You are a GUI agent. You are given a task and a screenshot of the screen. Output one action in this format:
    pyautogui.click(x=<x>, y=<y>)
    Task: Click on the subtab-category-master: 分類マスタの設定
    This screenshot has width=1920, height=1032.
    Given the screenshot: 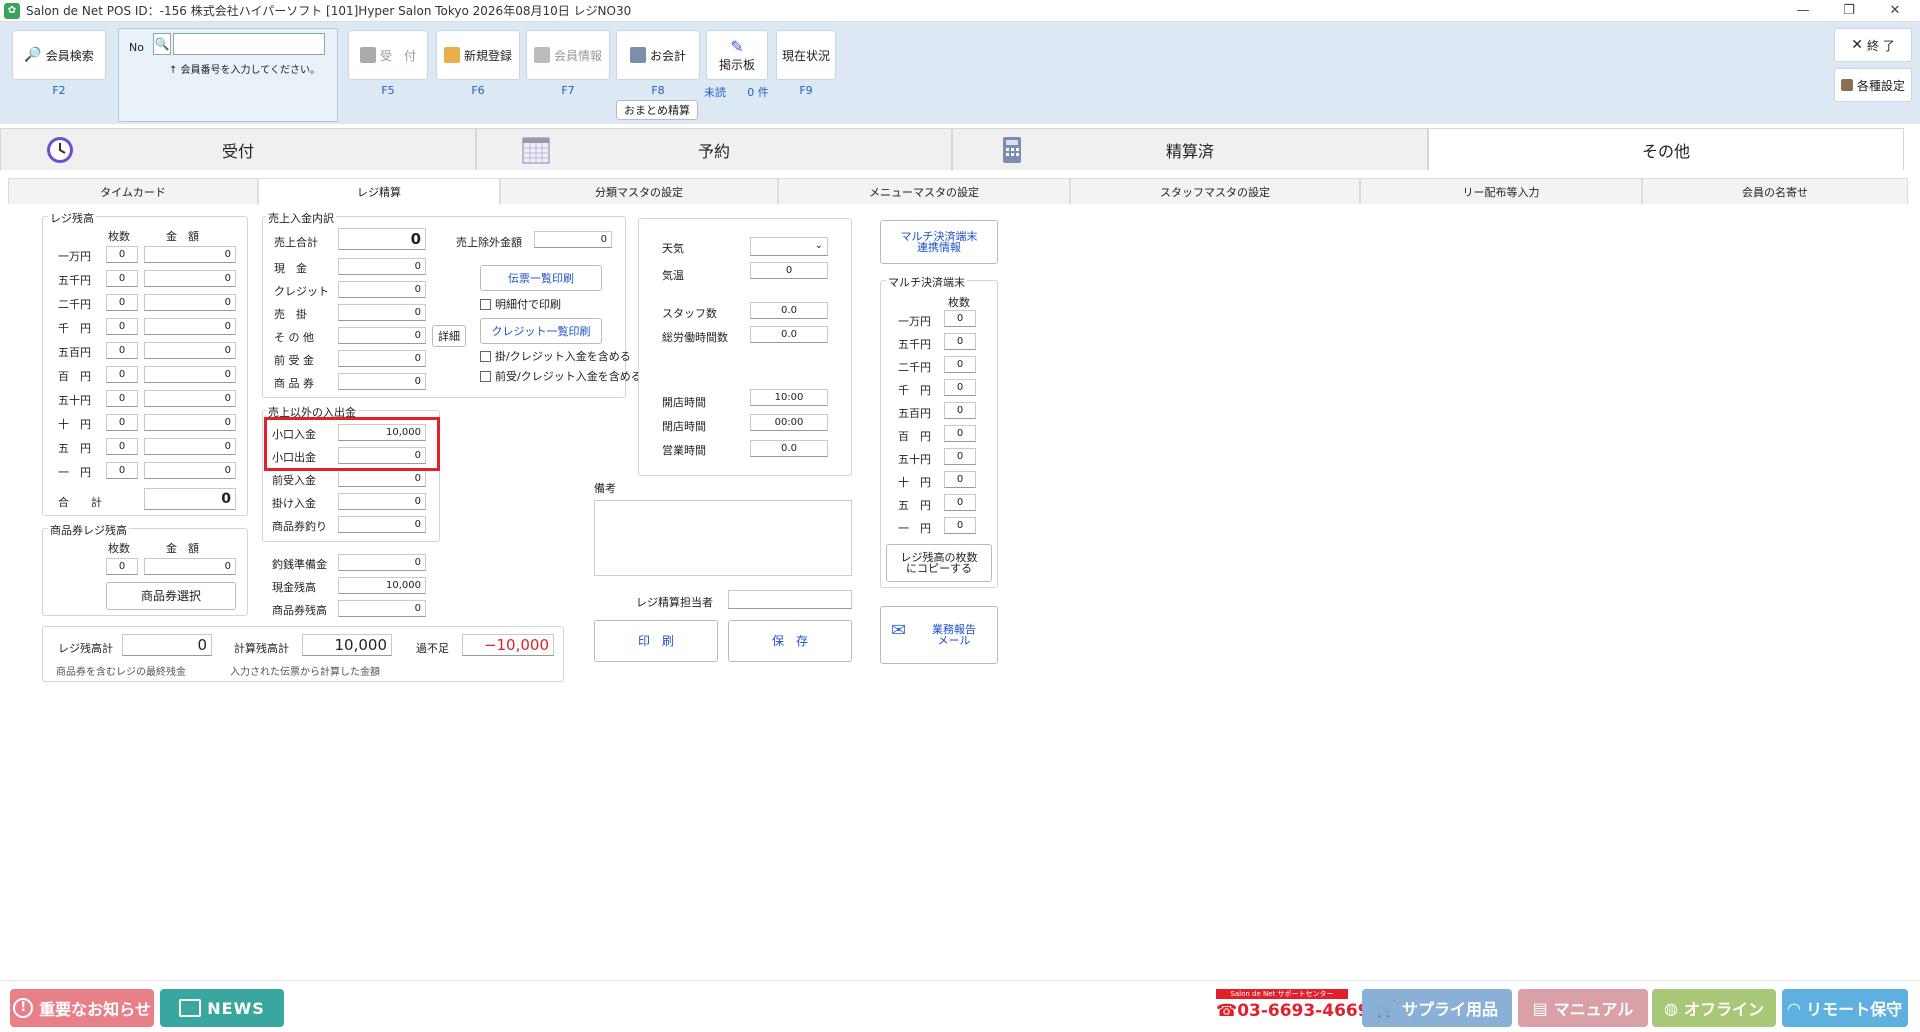 What is the action you would take?
    pyautogui.click(x=639, y=191)
    